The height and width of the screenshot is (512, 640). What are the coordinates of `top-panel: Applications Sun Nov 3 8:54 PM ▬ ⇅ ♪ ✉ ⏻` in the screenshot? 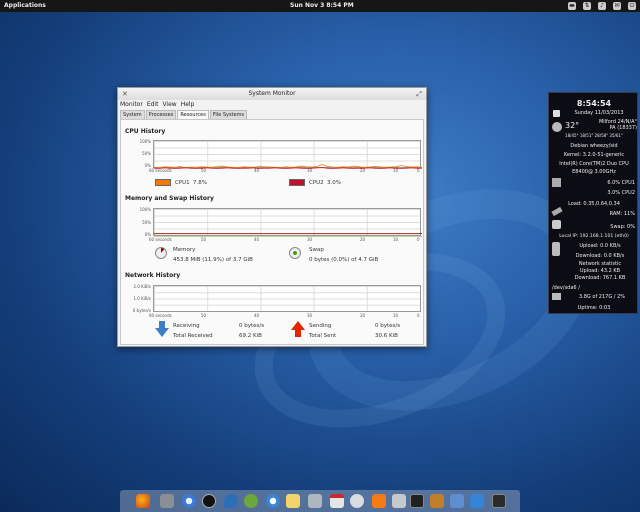 It's located at (320, 6).